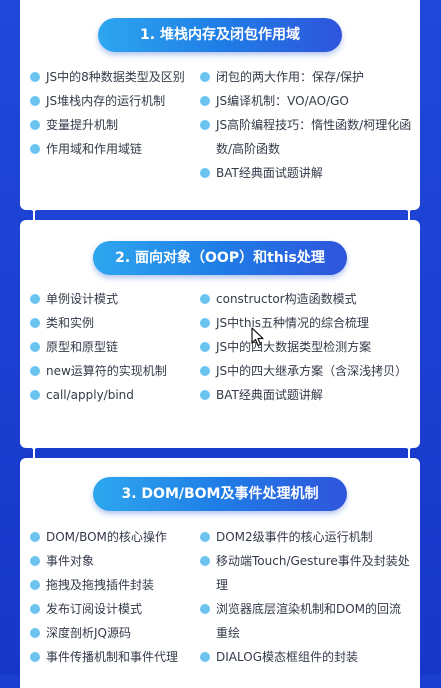  I want to click on section-title-2: 2. 面向对象（OOP）和this处理, so click(220, 258).